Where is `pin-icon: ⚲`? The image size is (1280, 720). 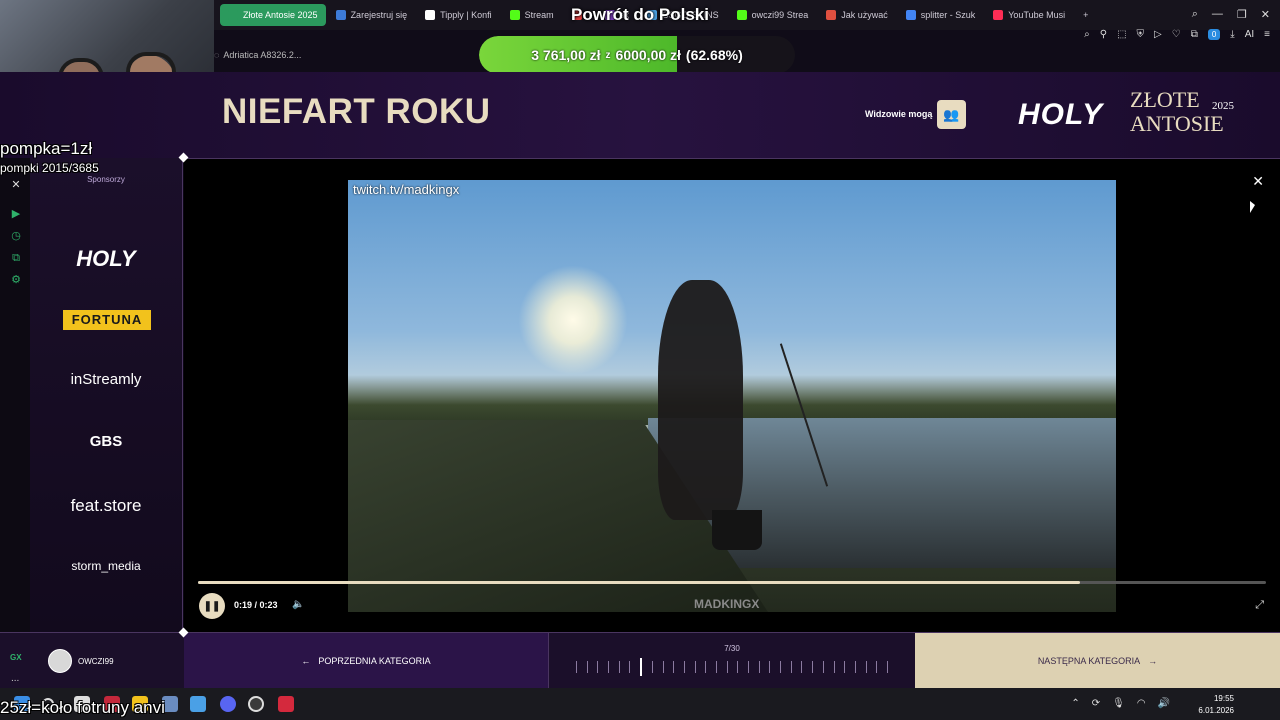 pin-icon: ⚲ is located at coordinates (1103, 34).